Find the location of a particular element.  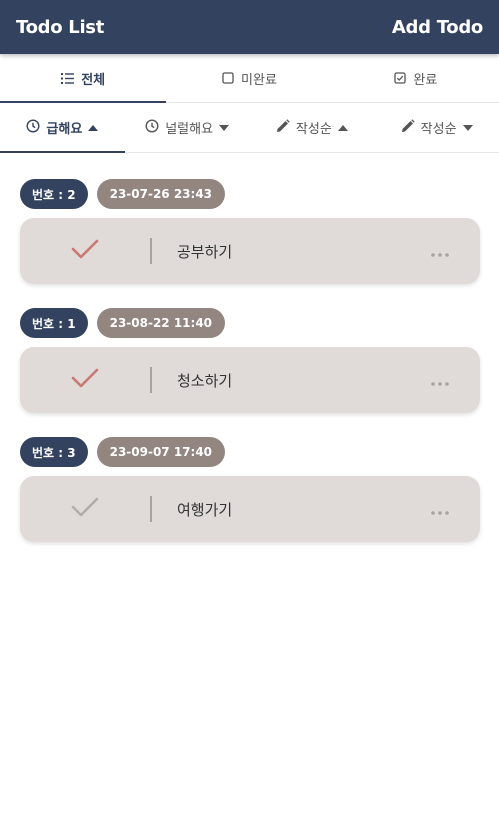

tab-label: 완료 is located at coordinates (425, 80).